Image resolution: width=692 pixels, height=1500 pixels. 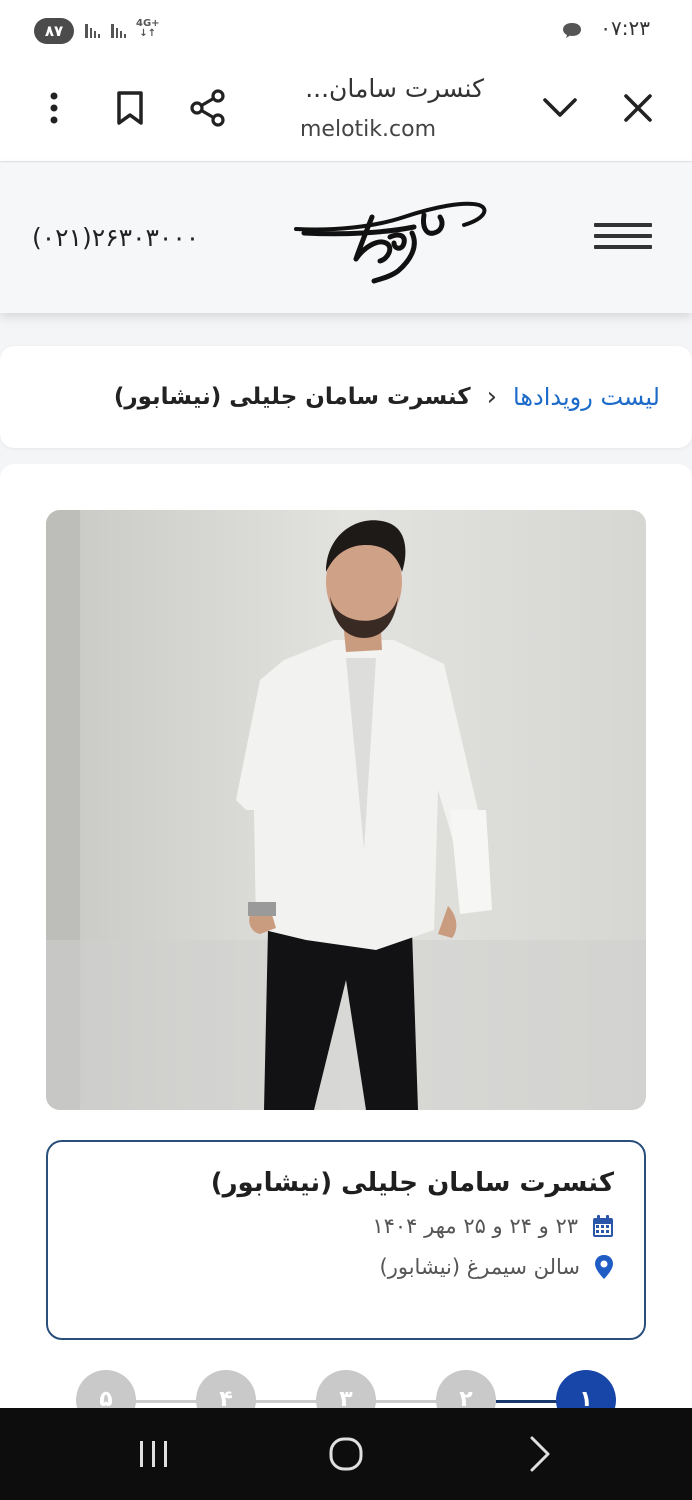 I want to click on more-vertical-icon, so click(x=54, y=108).